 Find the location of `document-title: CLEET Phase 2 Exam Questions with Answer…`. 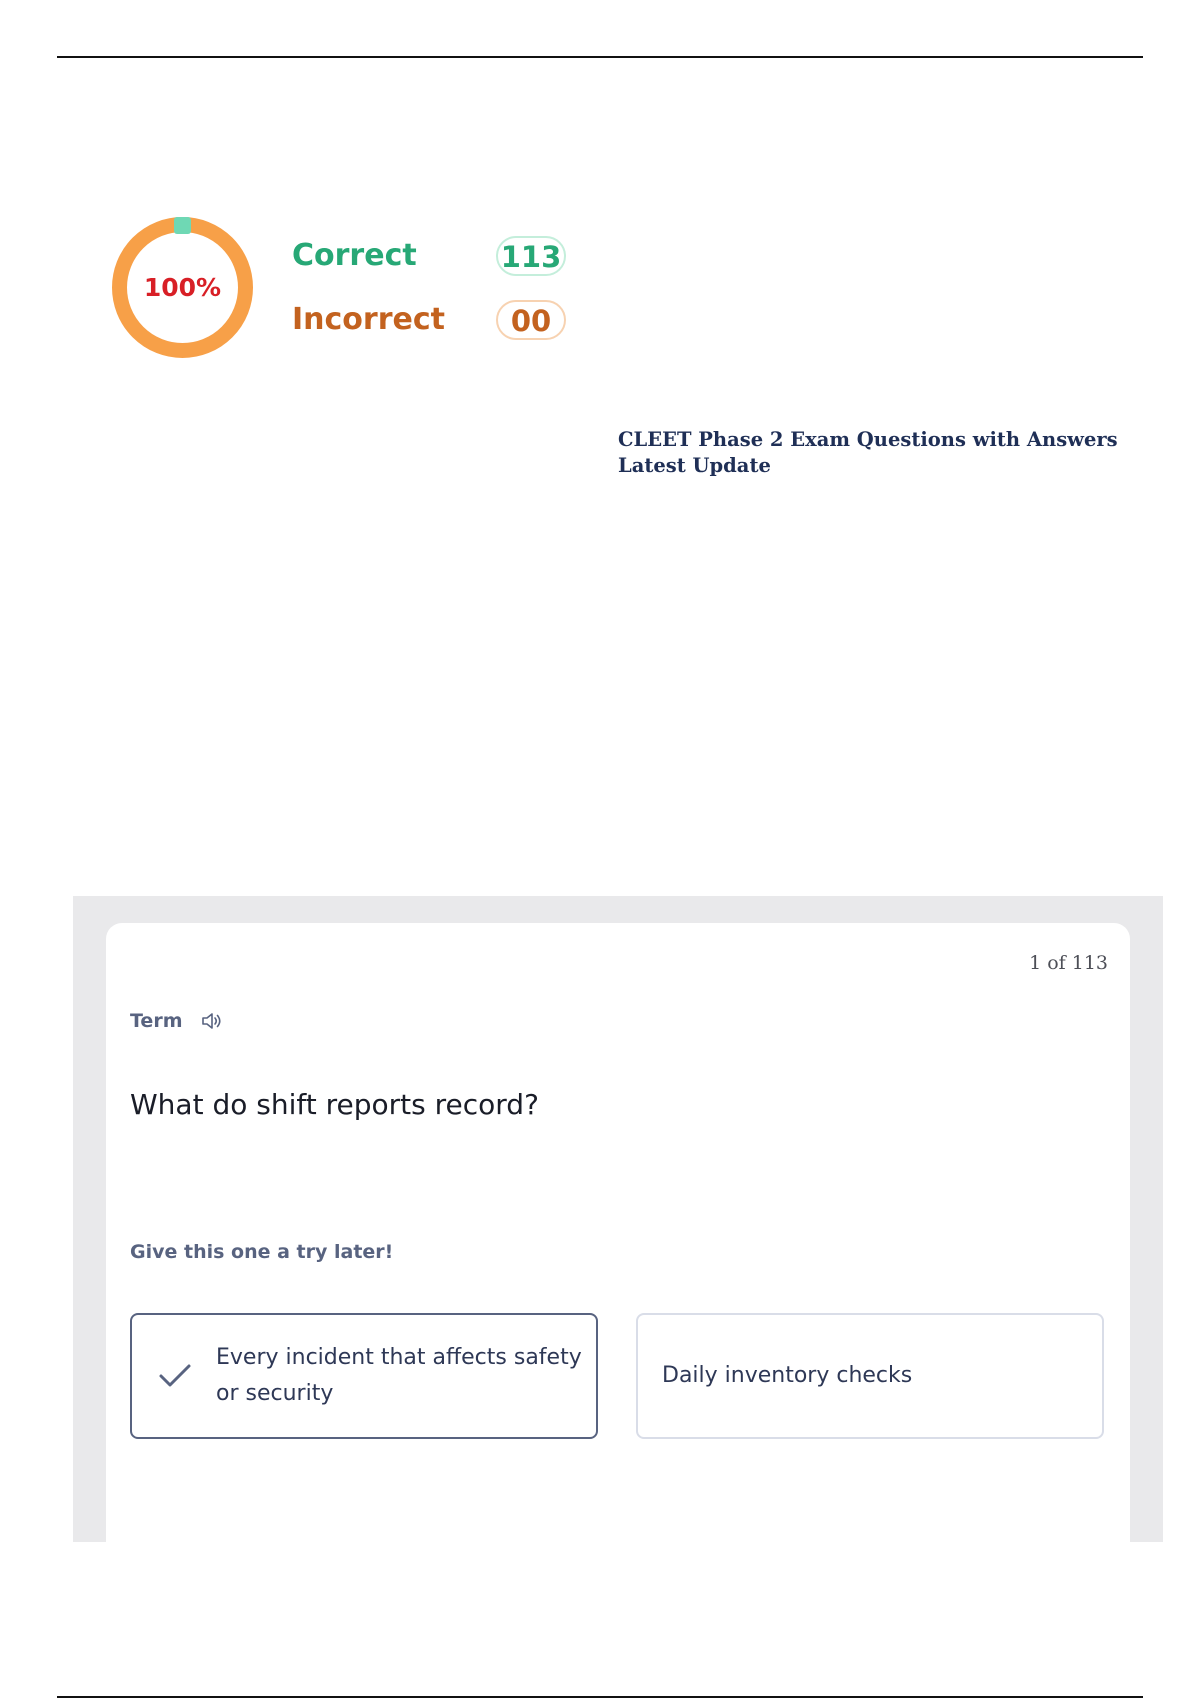

document-title: CLEET Phase 2 Exam Questions with Answer… is located at coordinates (868, 452).